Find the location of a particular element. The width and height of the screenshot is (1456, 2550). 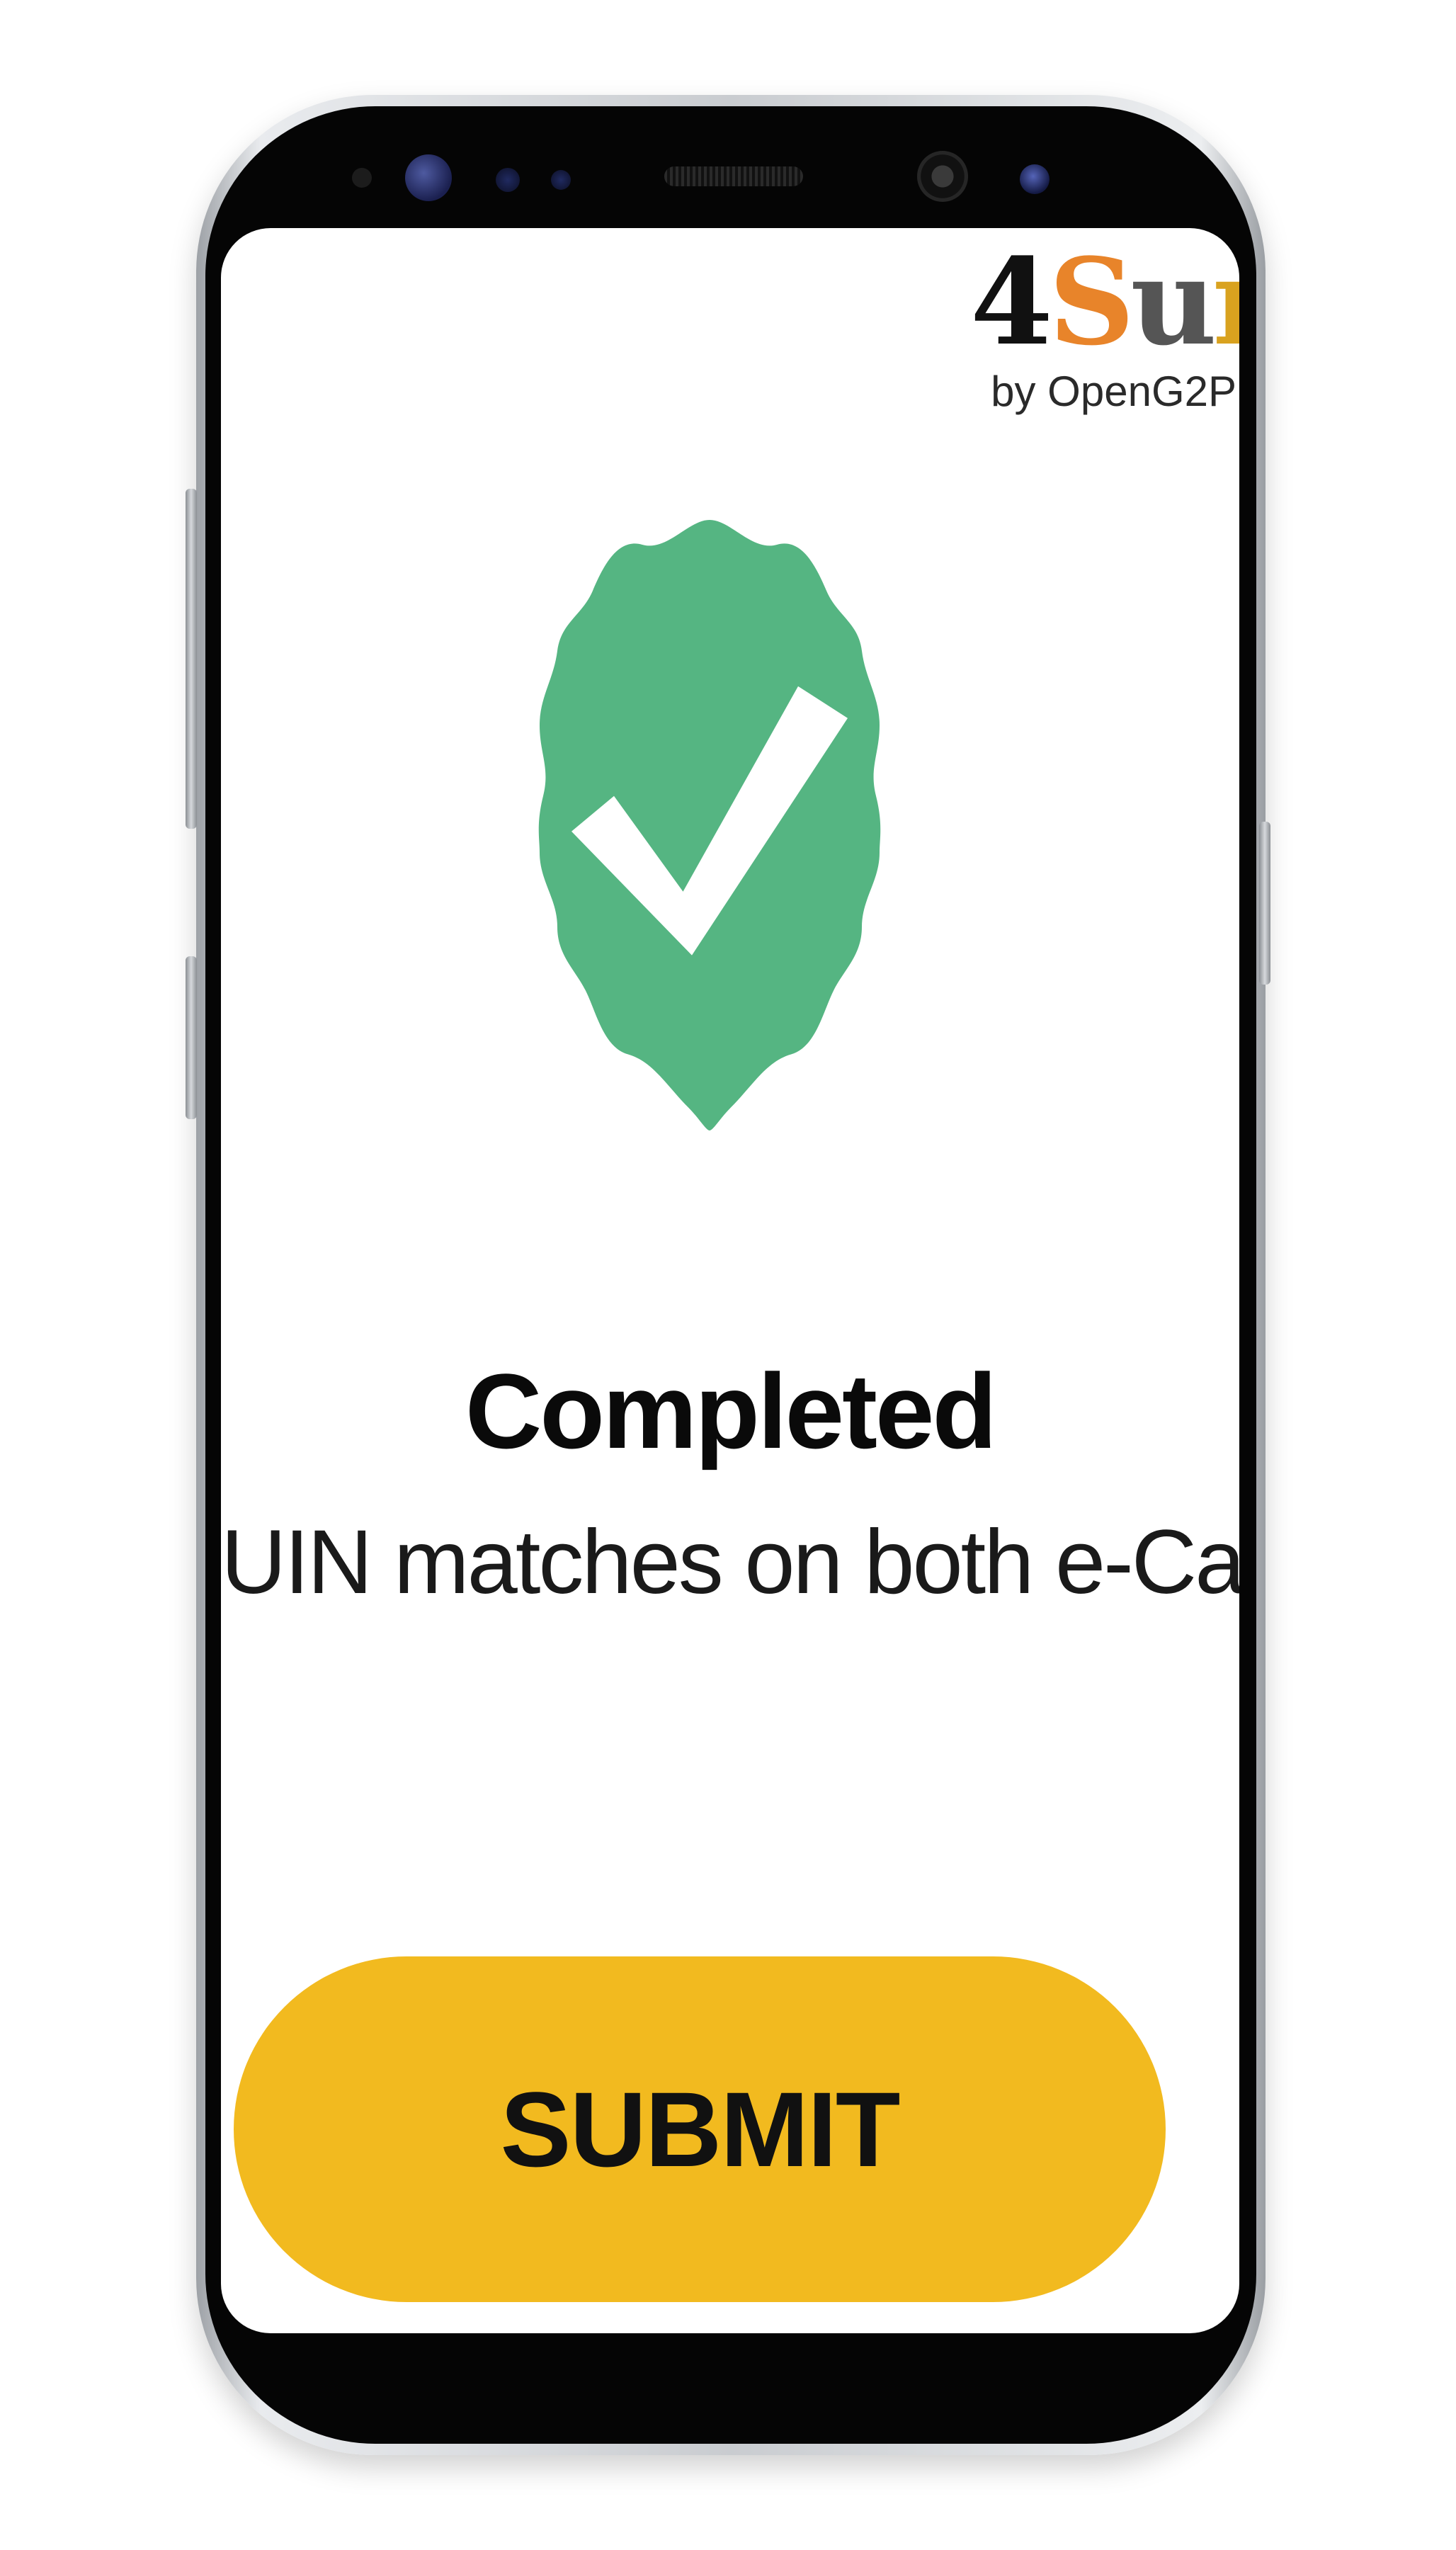

proximity-sensor is located at coordinates (362, 178).